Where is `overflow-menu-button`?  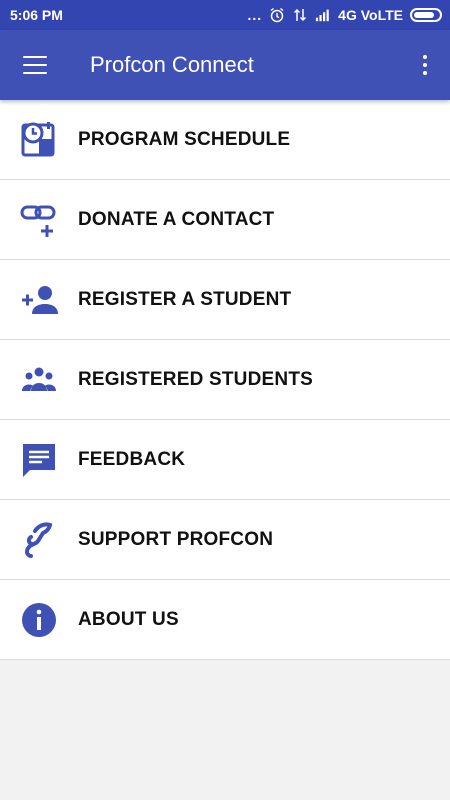
overflow-menu-button is located at coordinates (425, 65).